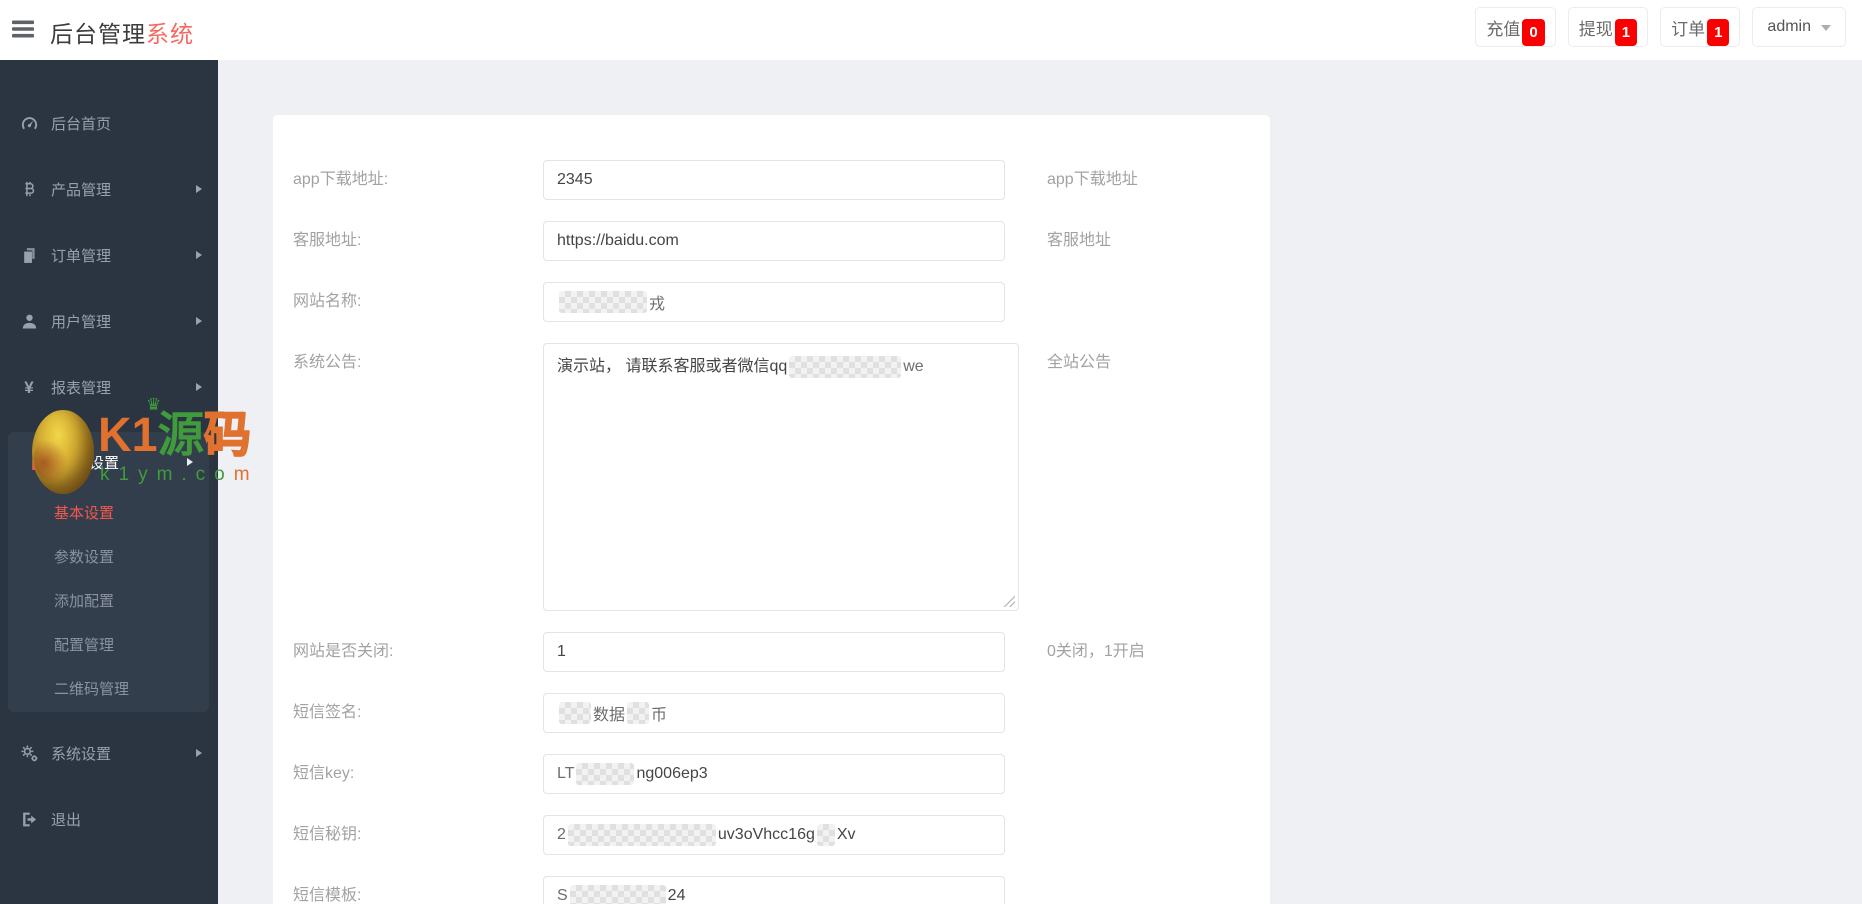  Describe the element at coordinates (29, 123) in the screenshot. I see `dashboard-icon` at that location.